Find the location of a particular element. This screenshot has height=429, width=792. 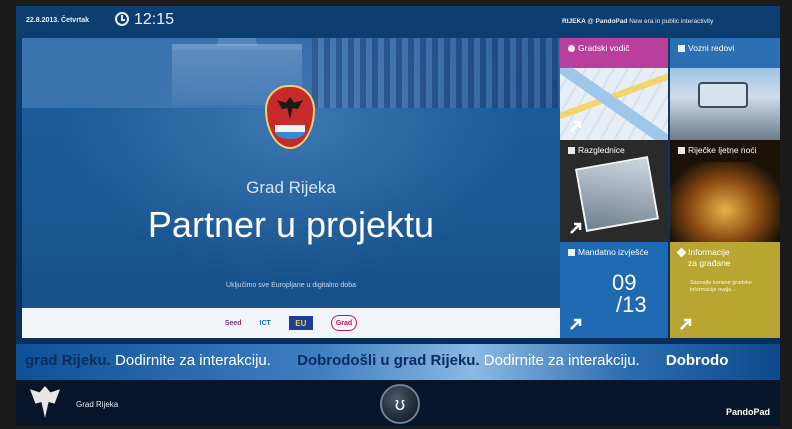

tile-label: Riječke ljetne noći is located at coordinates (717, 150).